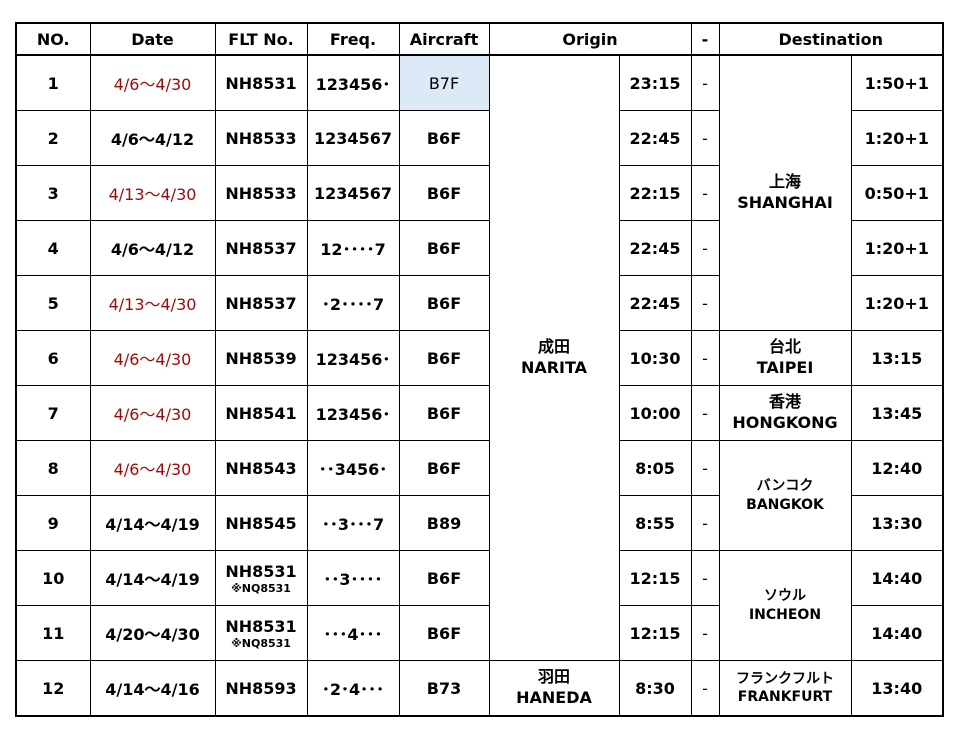 This screenshot has height=742, width=959. Describe the element at coordinates (554, 357) in the screenshot. I see `origin-narita: 成田 NARITA` at that location.